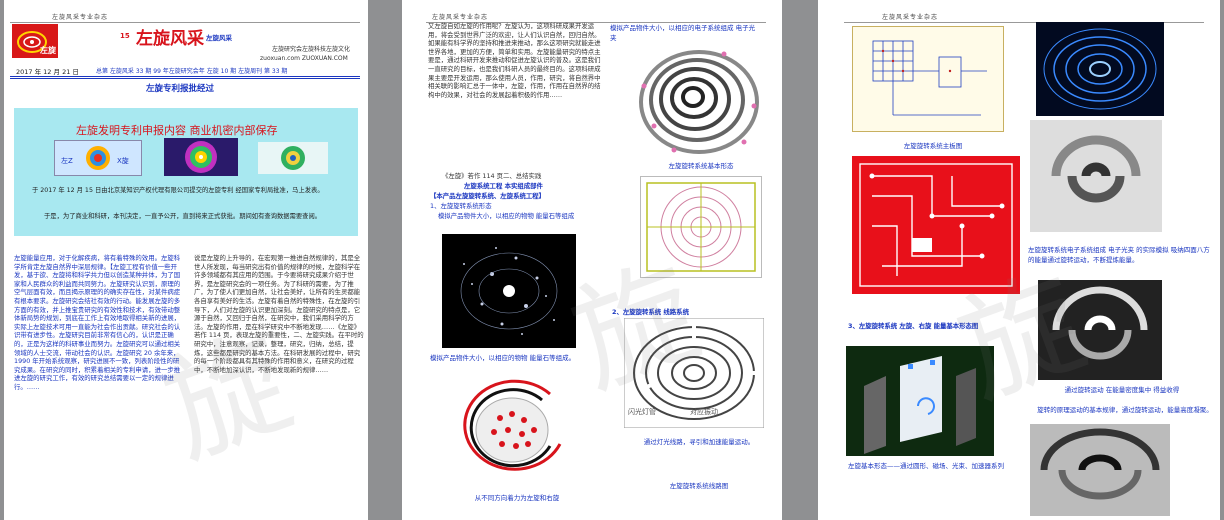 The image size is (1224, 520). I want to click on publish-date: 2017 年 12 月 21 日, so click(47, 72).